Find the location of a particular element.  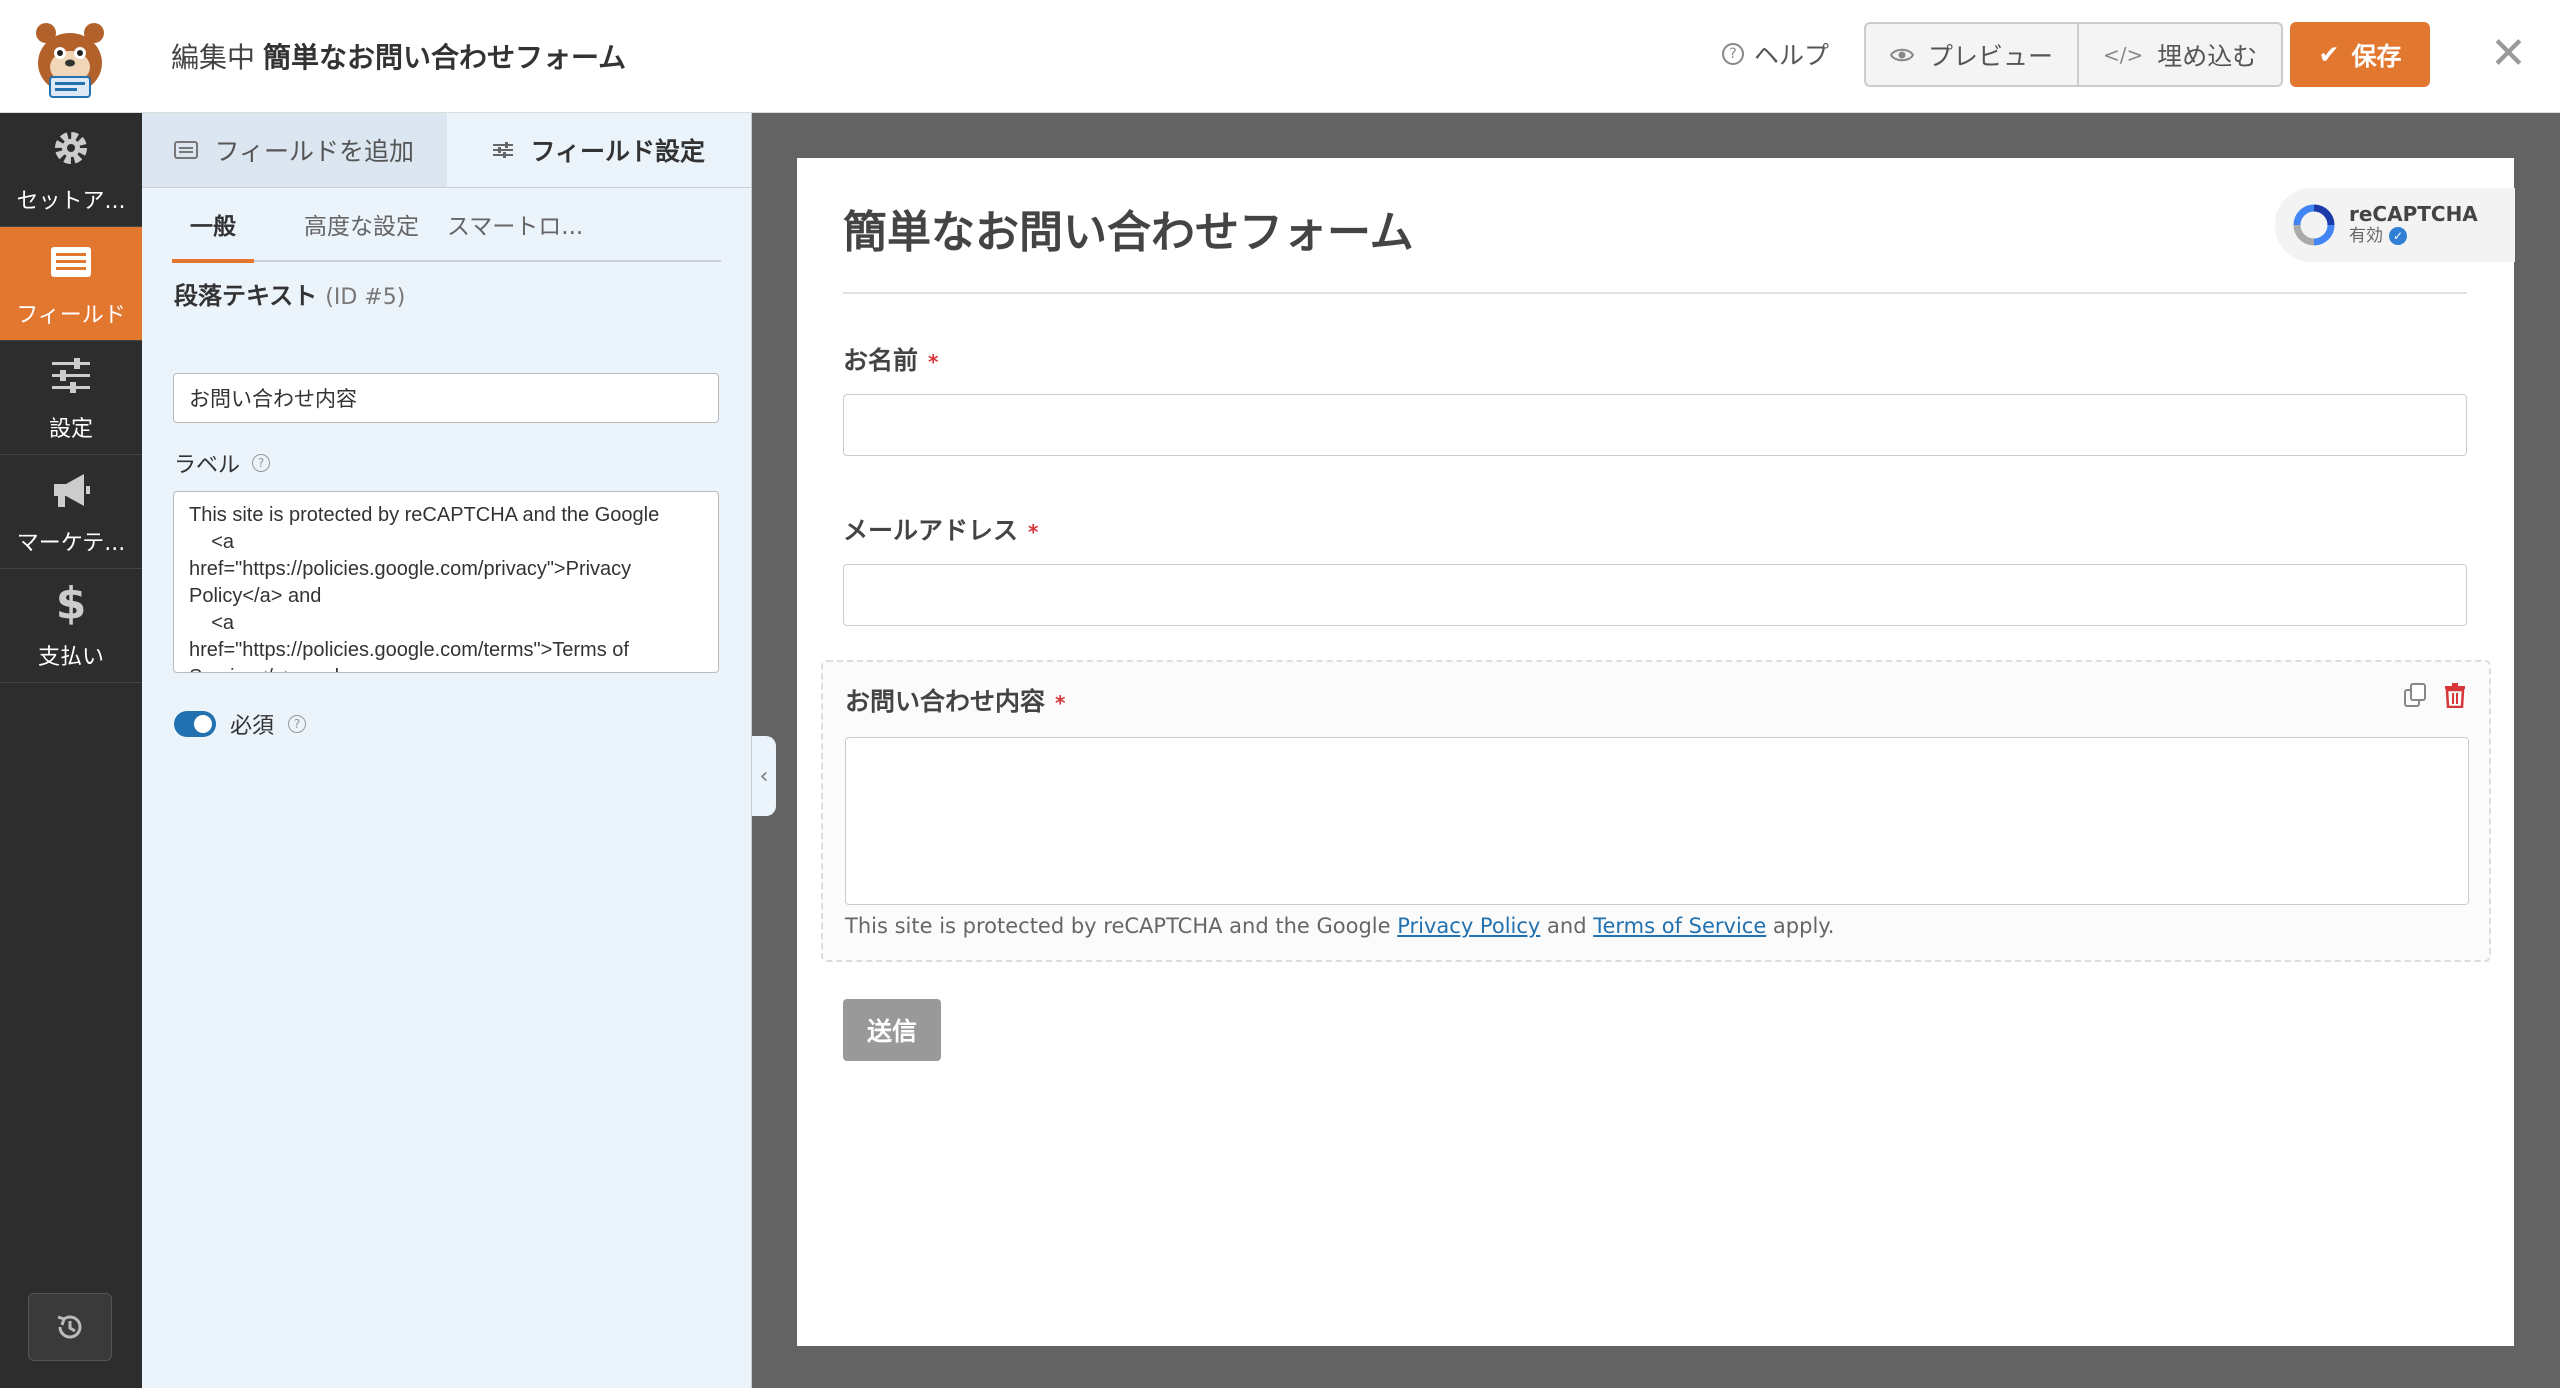

save-button: ✔ 保存 is located at coordinates (2360, 54).